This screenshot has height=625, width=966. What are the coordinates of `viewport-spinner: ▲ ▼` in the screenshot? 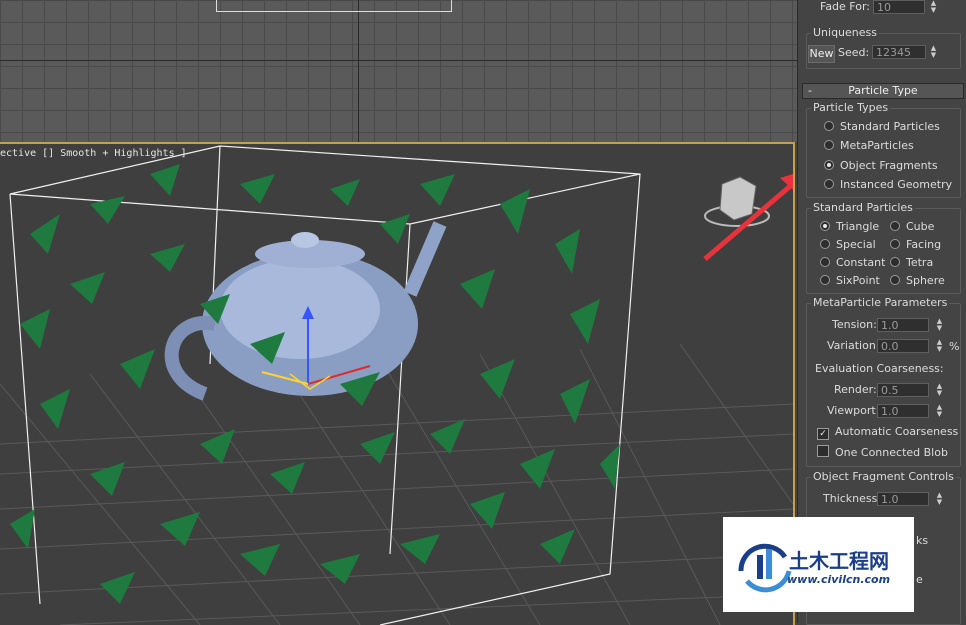 It's located at (939, 412).